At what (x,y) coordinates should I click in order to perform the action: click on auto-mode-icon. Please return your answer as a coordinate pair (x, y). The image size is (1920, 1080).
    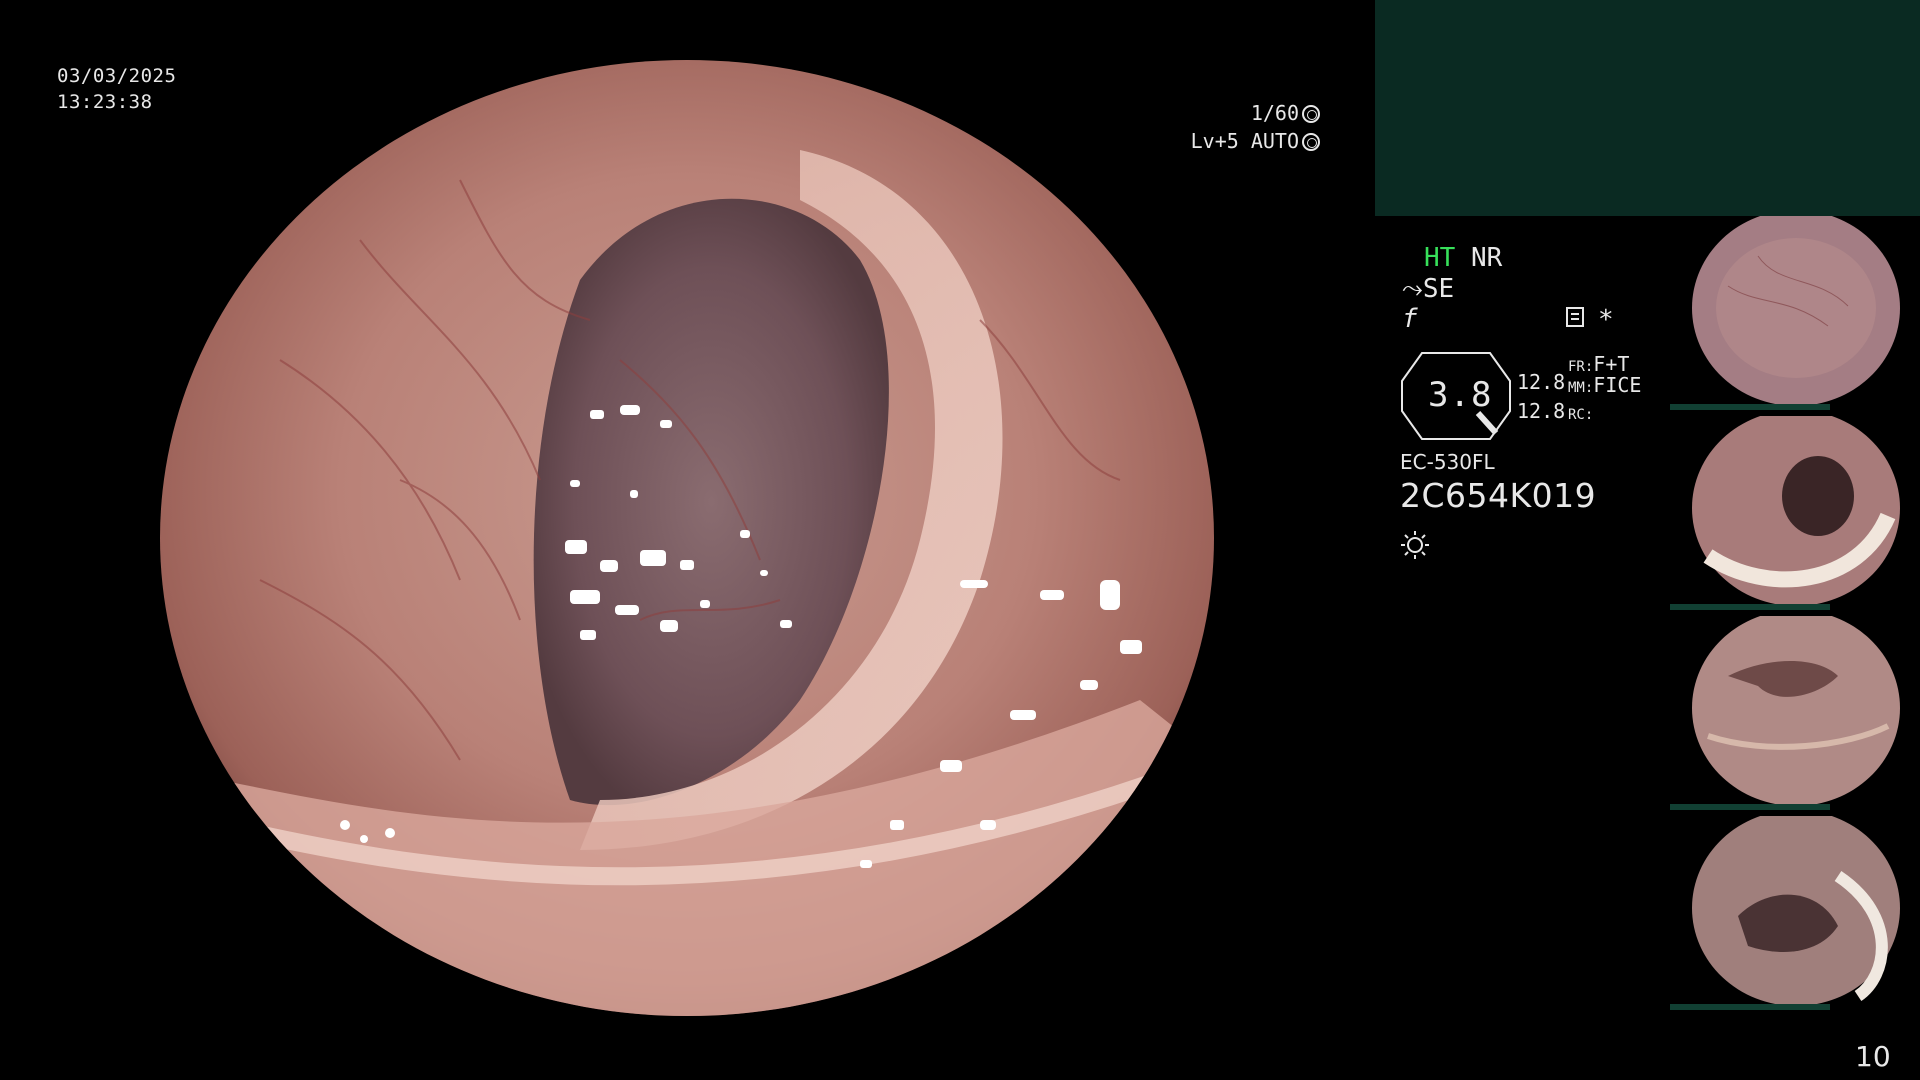
    Looking at the image, I should click on (1311, 142).